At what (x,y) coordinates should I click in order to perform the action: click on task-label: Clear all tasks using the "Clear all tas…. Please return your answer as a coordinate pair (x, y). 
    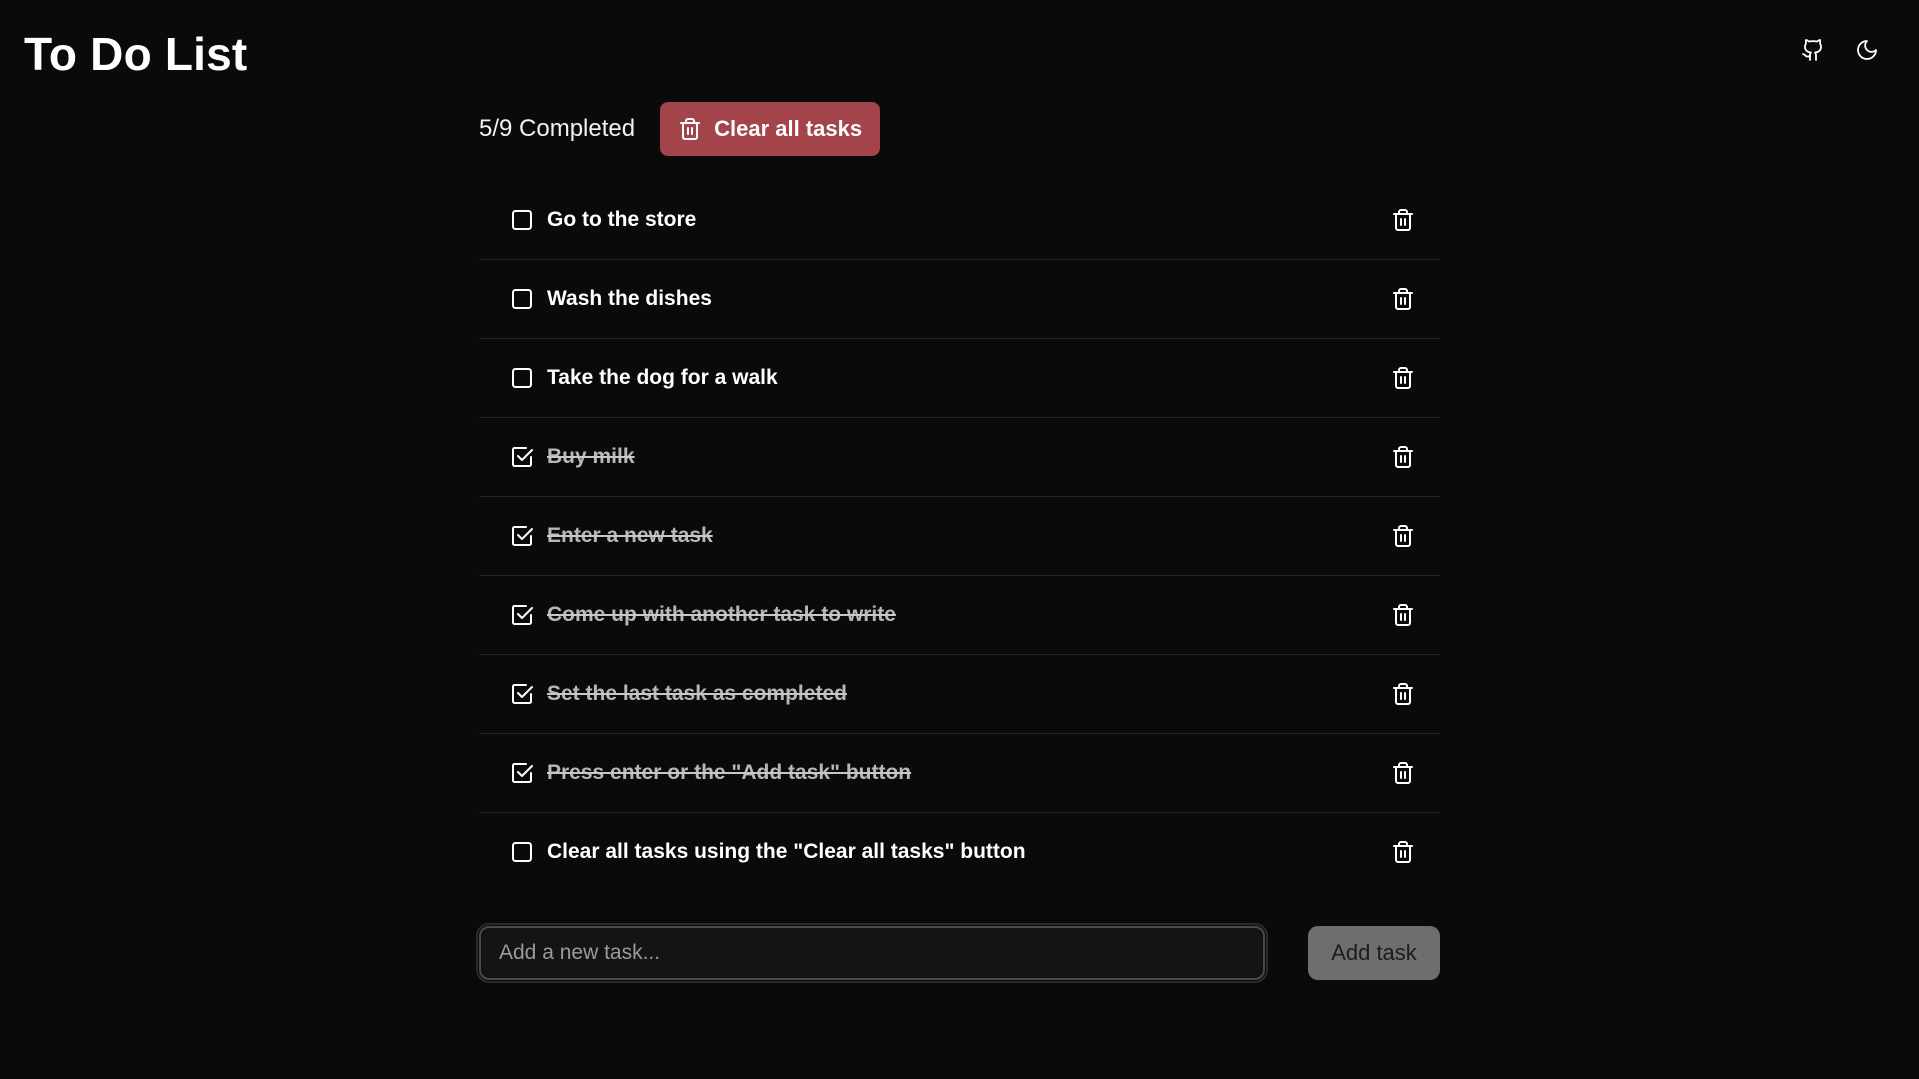
    Looking at the image, I should click on (786, 851).